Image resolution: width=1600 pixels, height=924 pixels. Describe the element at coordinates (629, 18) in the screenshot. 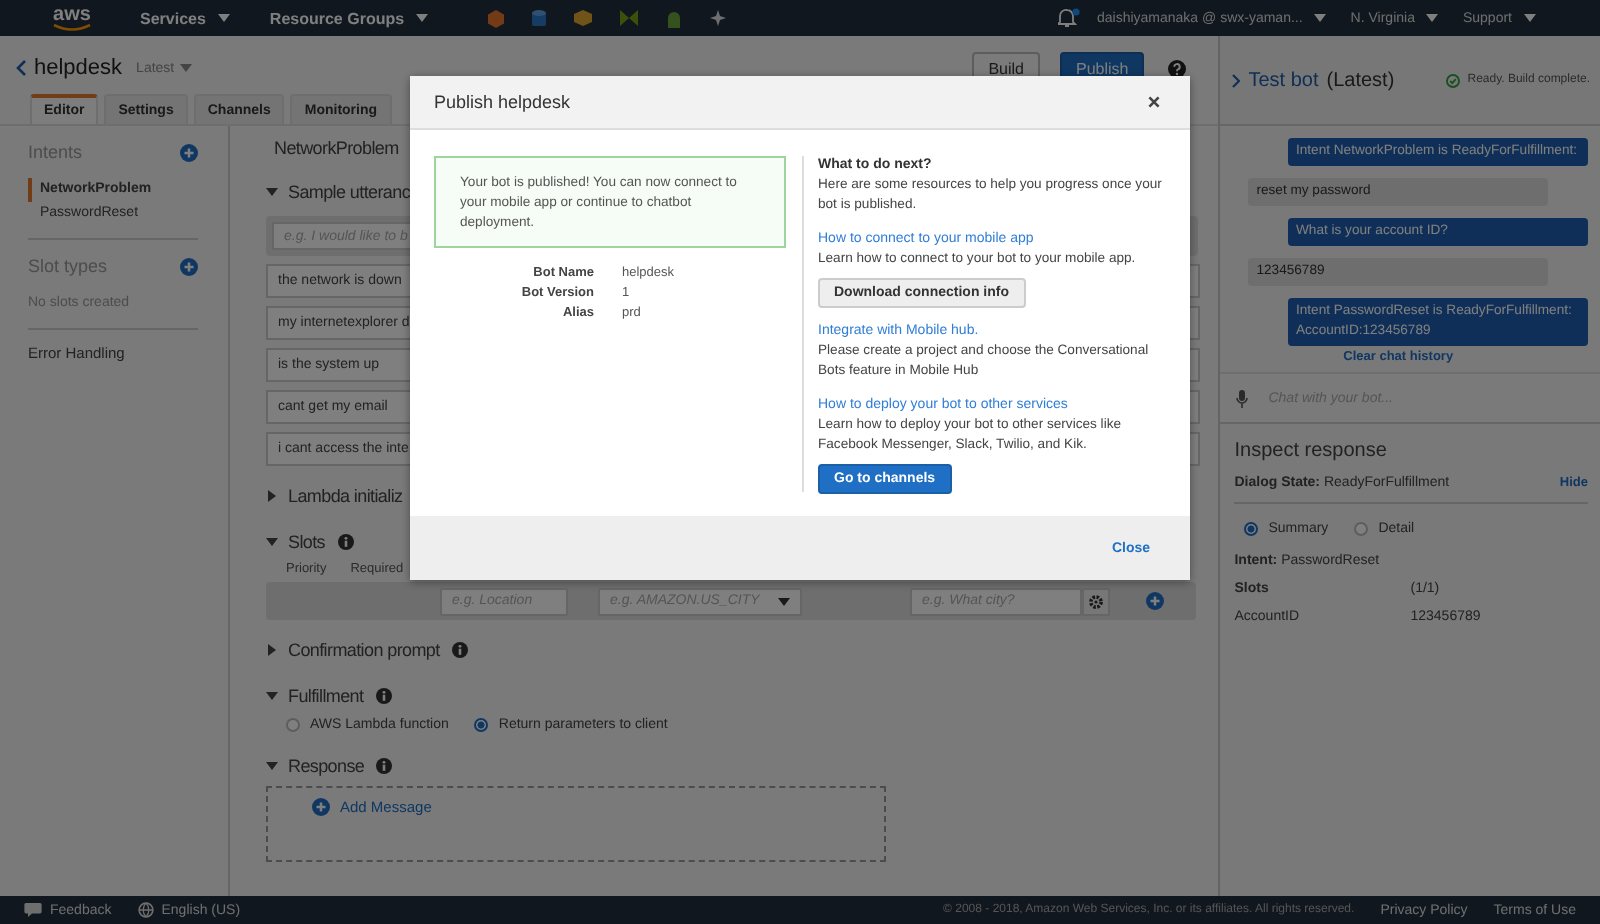

I see `bowtie-icon` at that location.